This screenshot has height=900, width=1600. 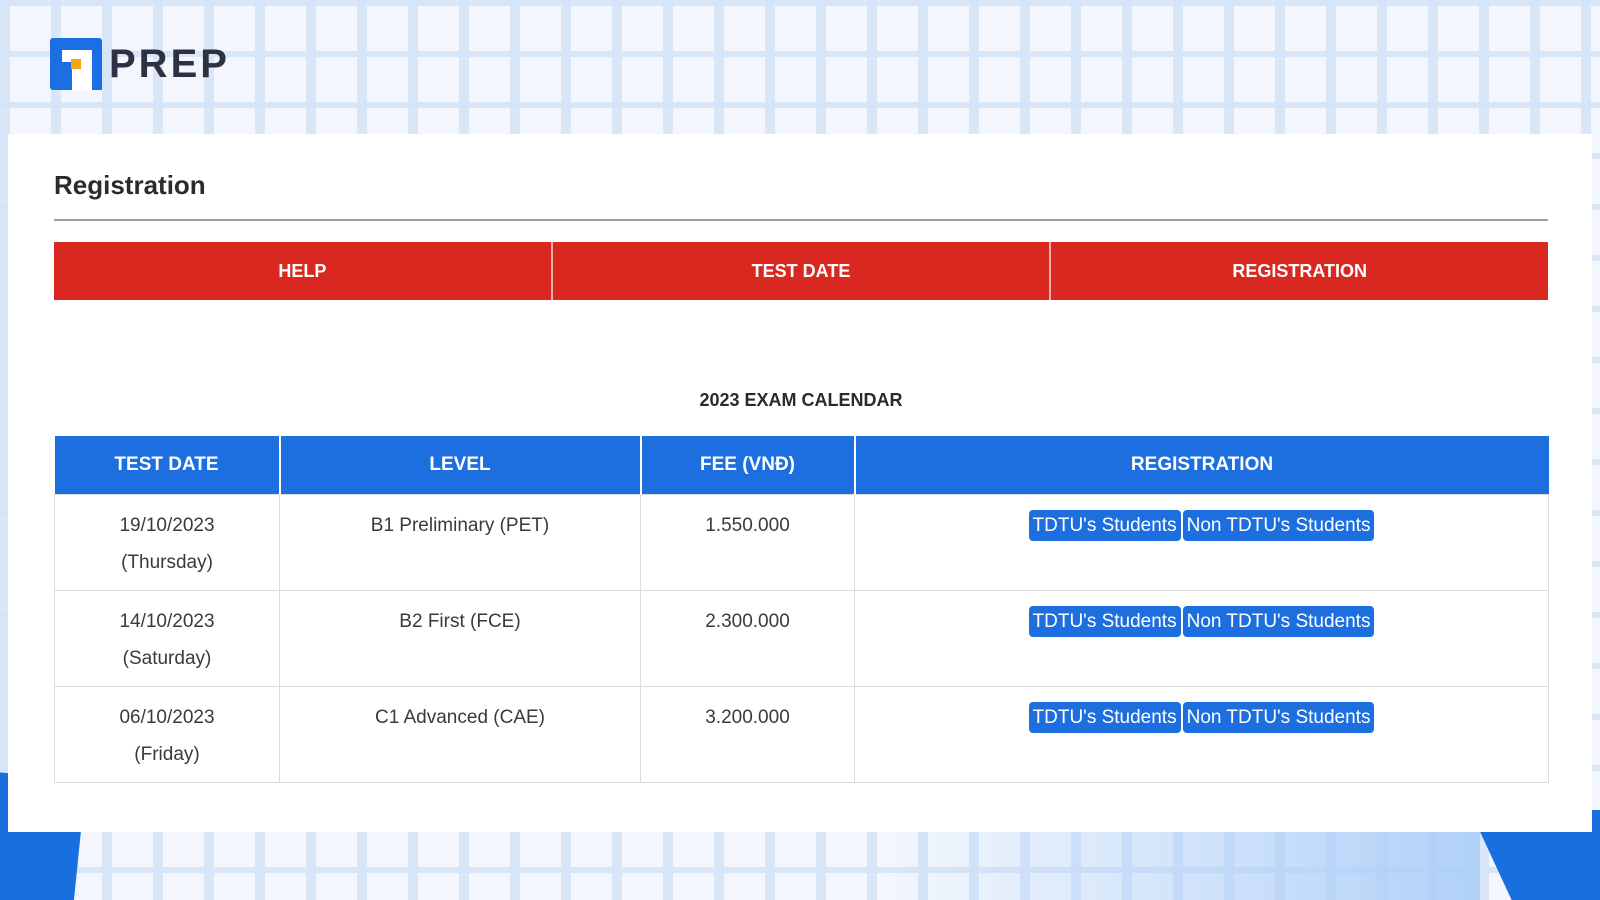 I want to click on calendar-title: 2023 EXAM CALENDAR, so click(x=801, y=400).